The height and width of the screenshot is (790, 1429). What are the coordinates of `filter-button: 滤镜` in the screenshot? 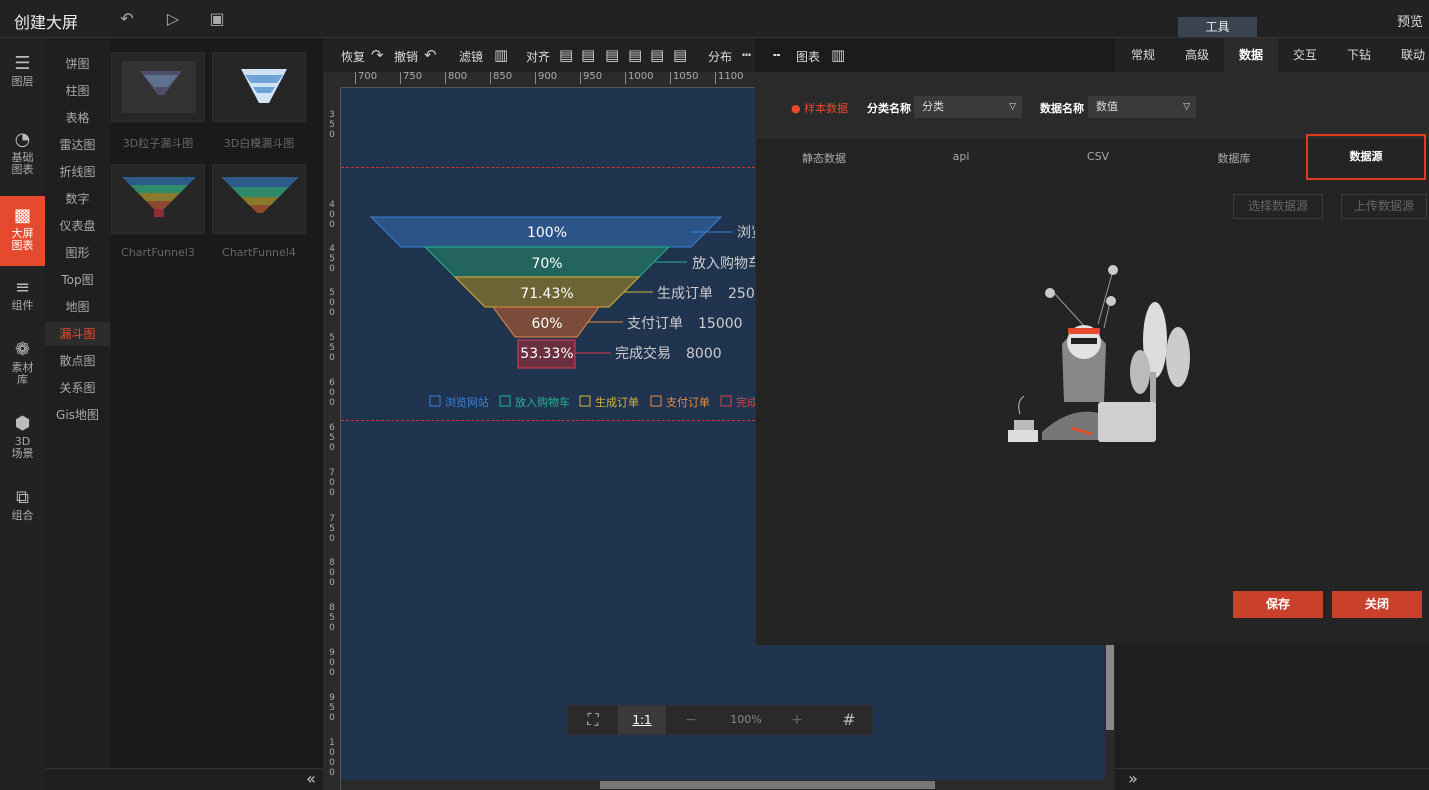 It's located at (471, 56).